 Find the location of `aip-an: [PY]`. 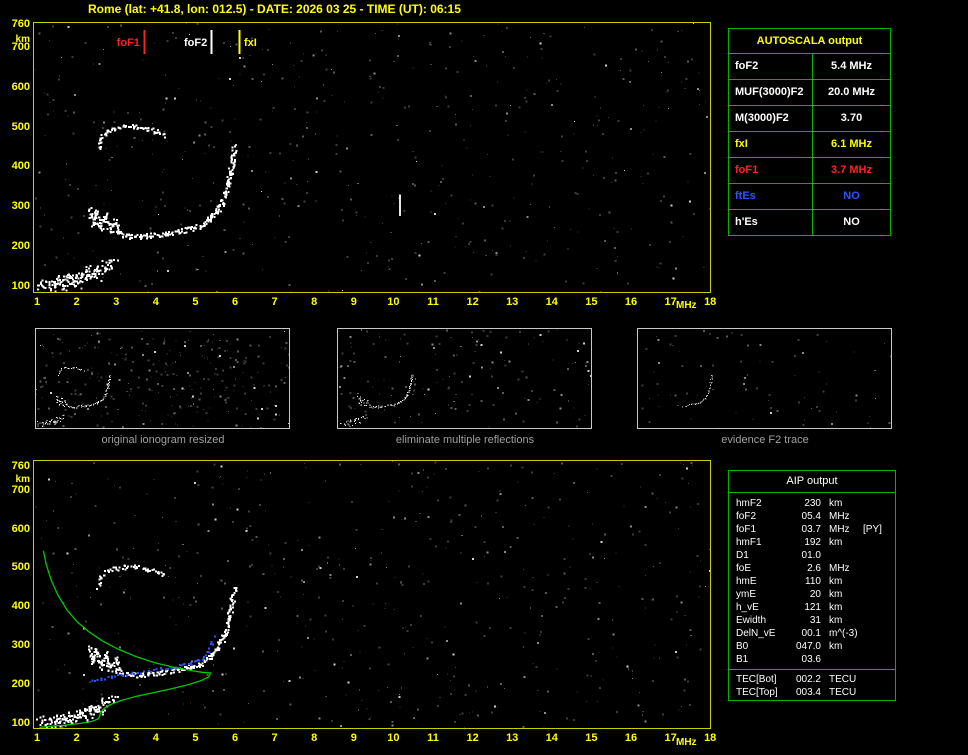

aip-an: [PY] is located at coordinates (872, 529).